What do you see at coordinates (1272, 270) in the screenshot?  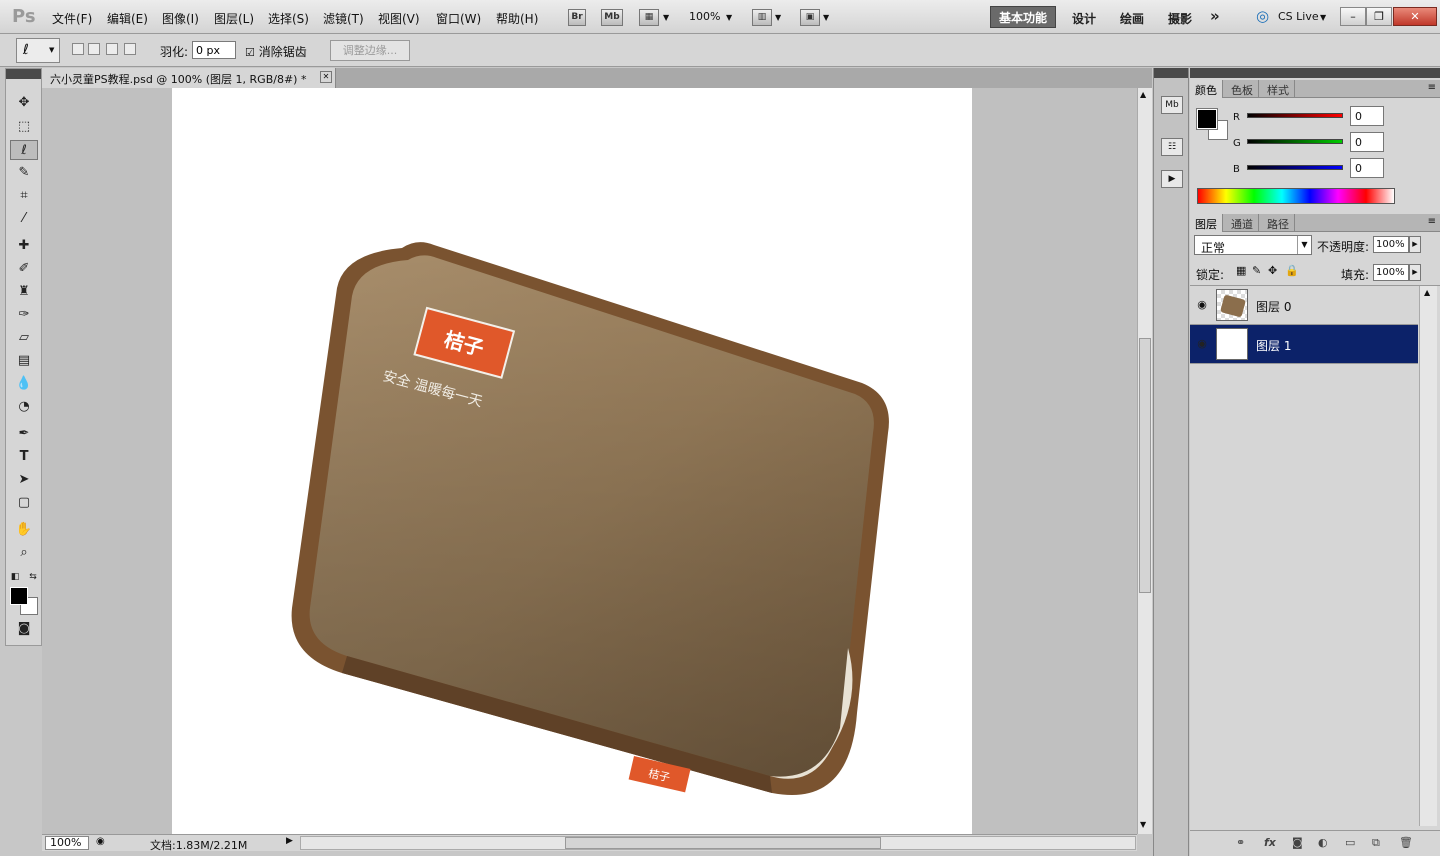 I see `lock-position-icon: ✥` at bounding box center [1272, 270].